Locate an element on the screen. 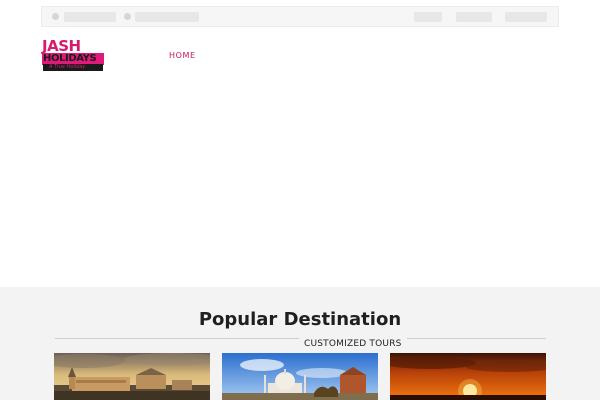 This screenshot has height=400, width=600. destination-image-castle is located at coordinates (132, 376).